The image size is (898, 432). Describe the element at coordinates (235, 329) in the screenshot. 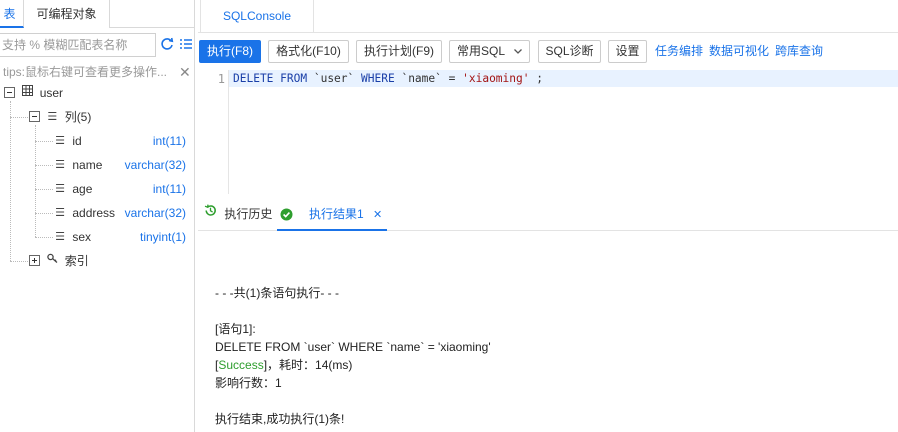

I see `result-statement-label: [语句1]:` at that location.